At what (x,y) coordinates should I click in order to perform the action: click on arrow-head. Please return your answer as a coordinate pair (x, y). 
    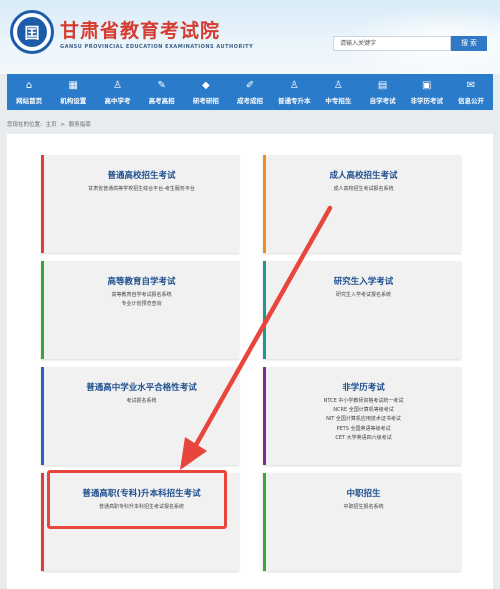
    Looking at the image, I should click on (193, 453).